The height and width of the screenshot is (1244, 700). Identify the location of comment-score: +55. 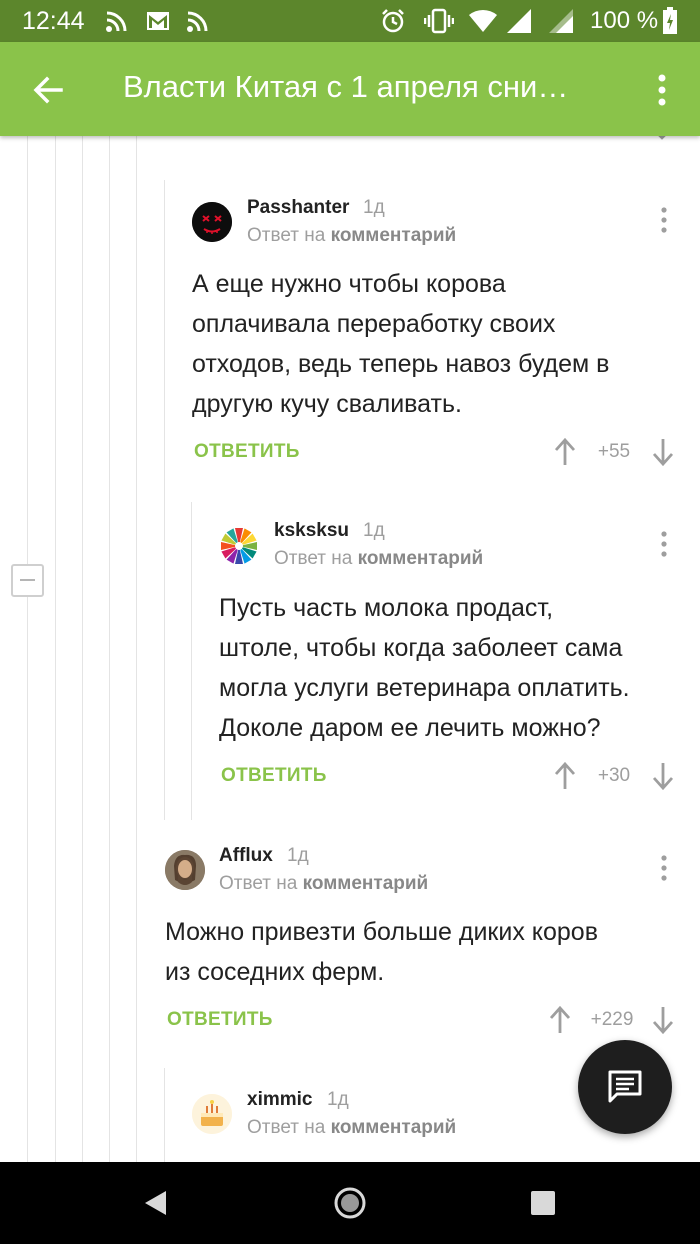
(614, 451).